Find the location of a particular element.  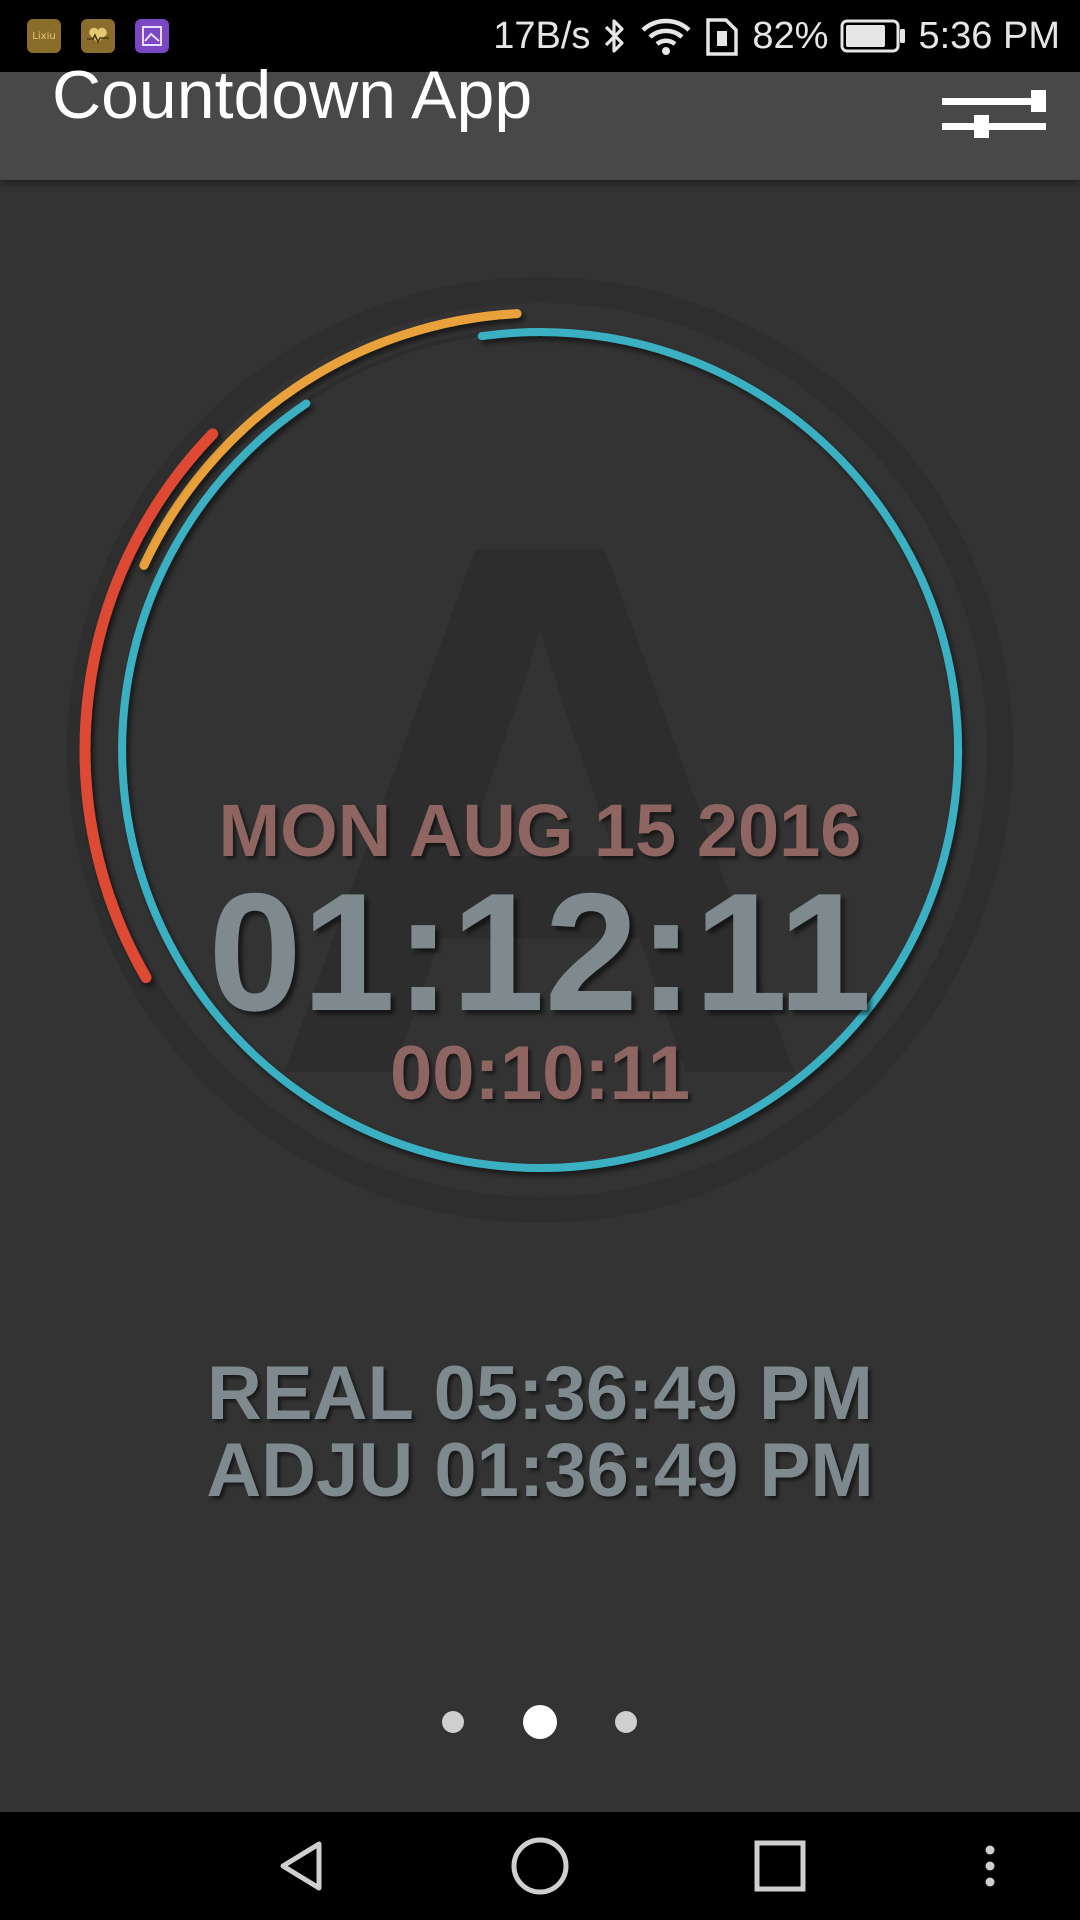

navigation-bar is located at coordinates (540, 1866).